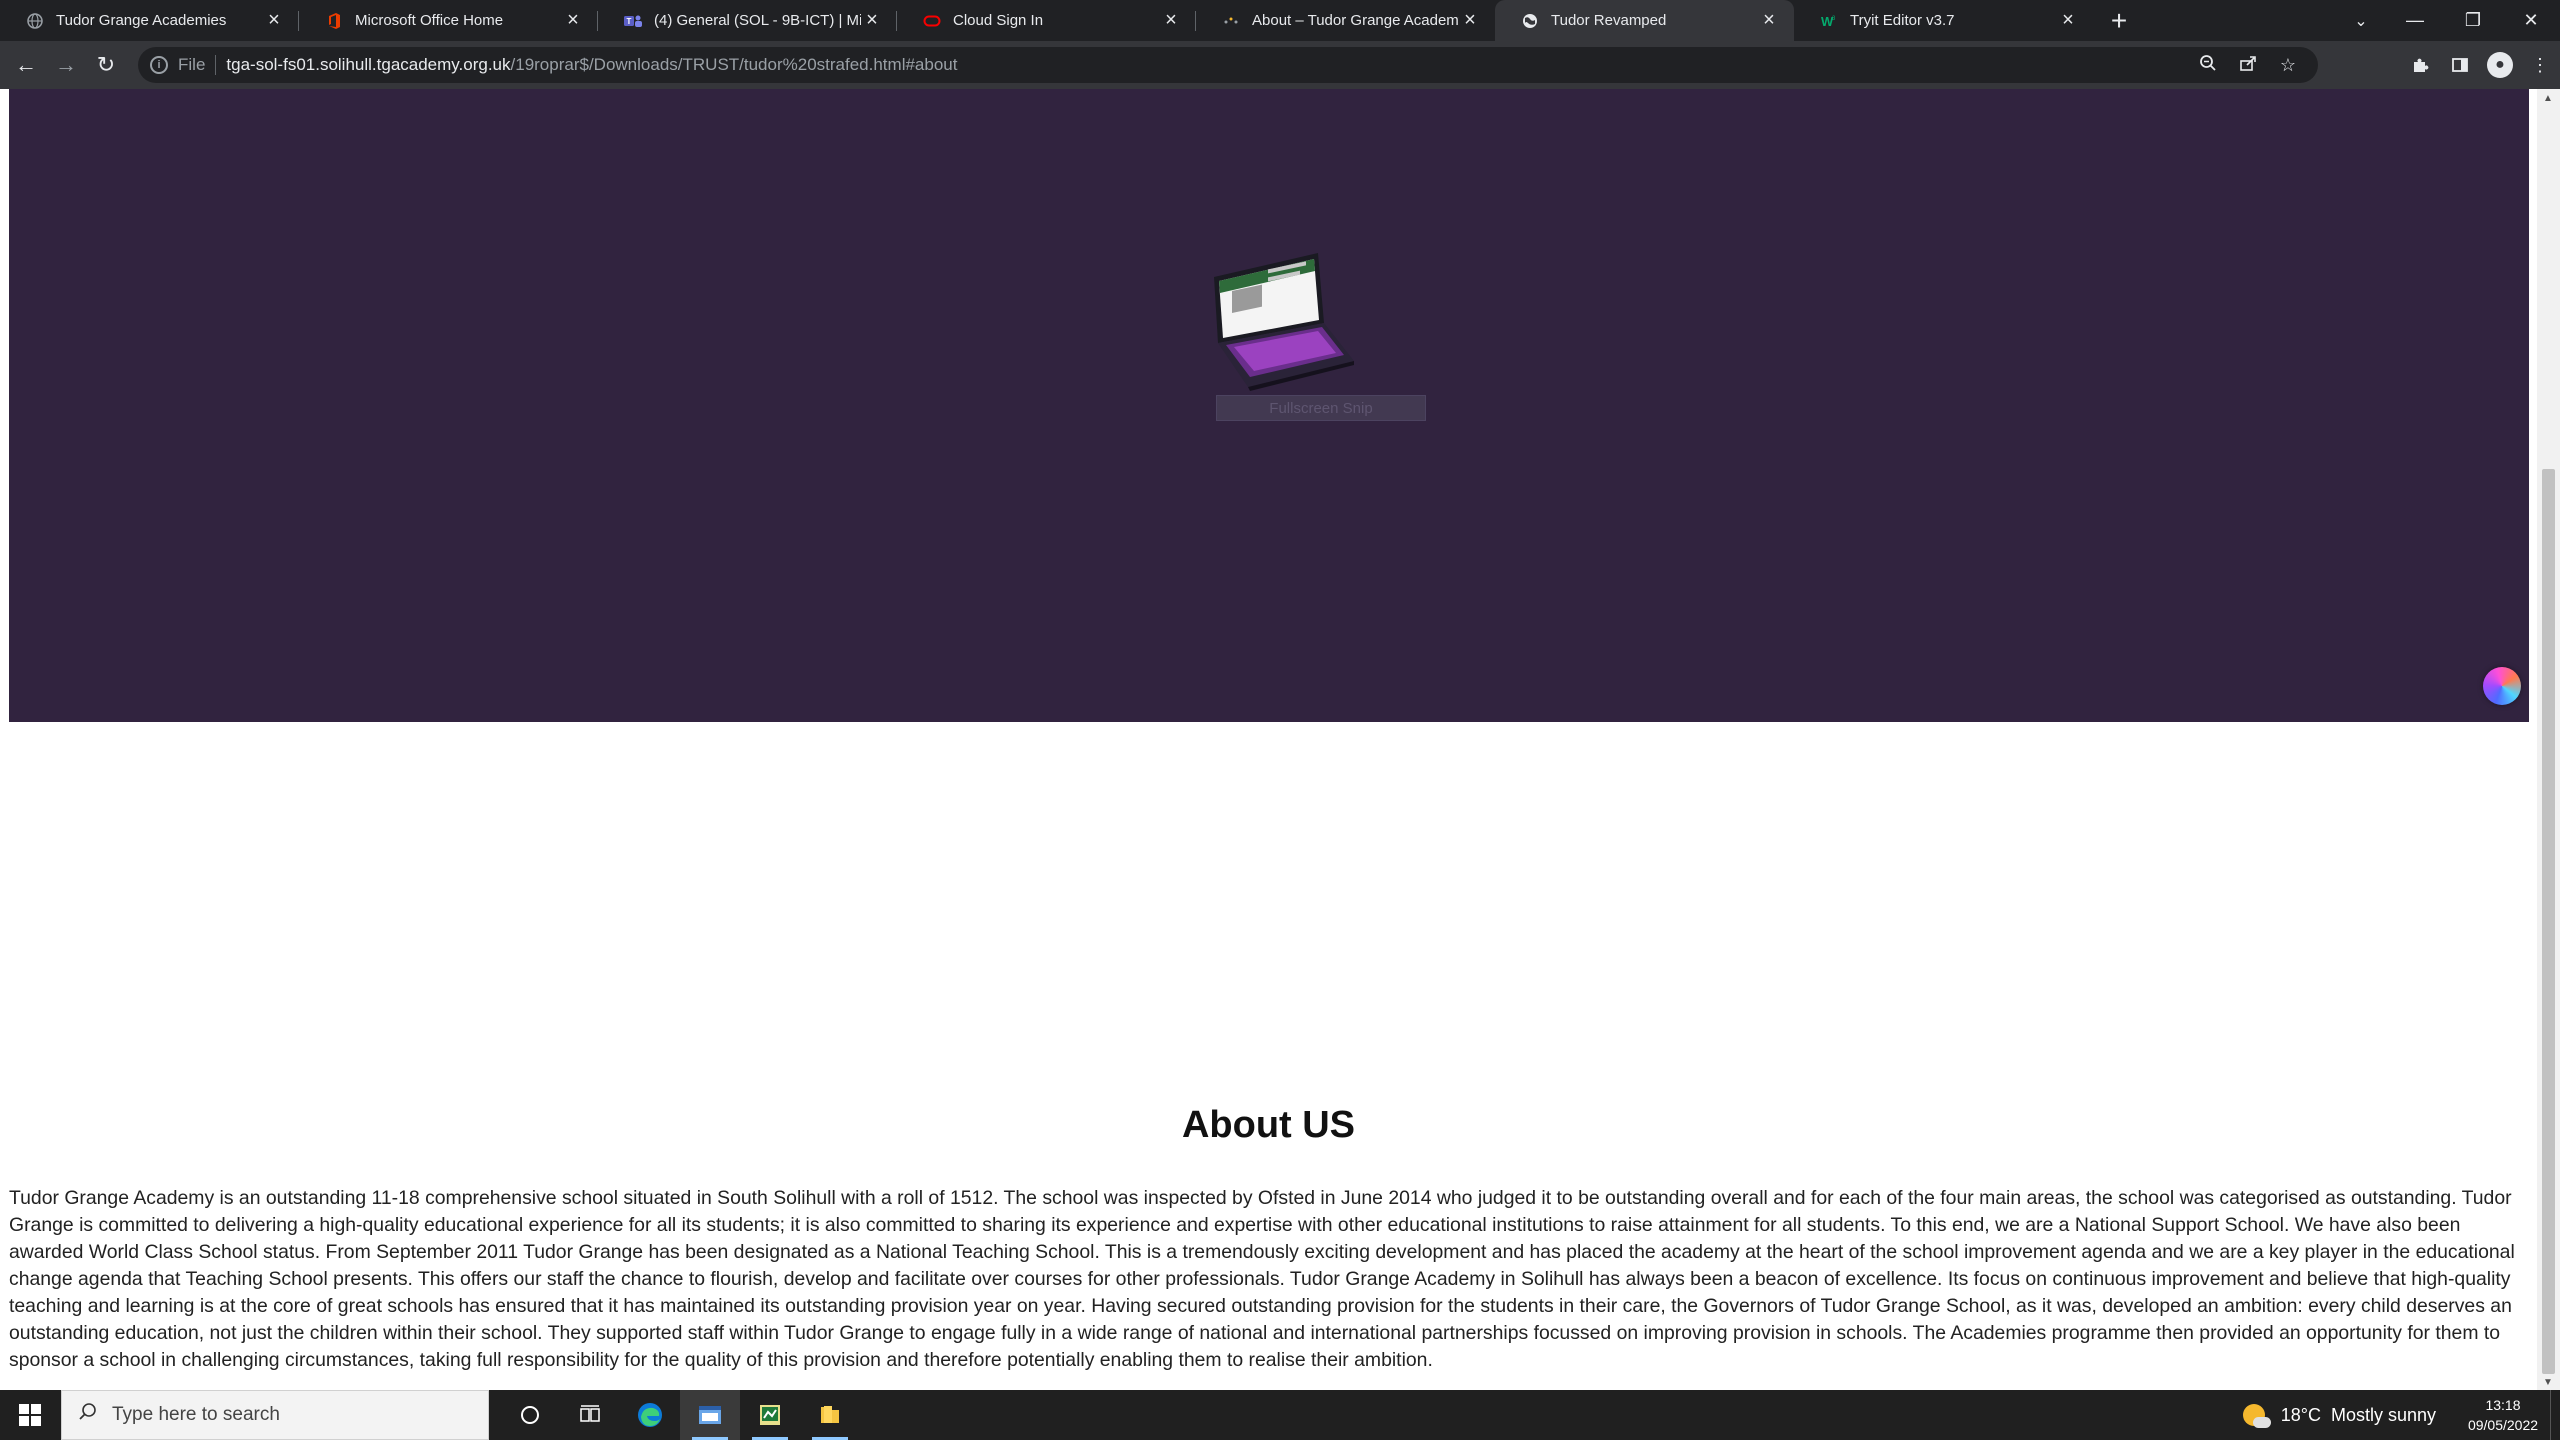 The image size is (2560, 1440). I want to click on tab-tudor-grange-academies: Tudor Grange Academies ×, so click(149, 20).